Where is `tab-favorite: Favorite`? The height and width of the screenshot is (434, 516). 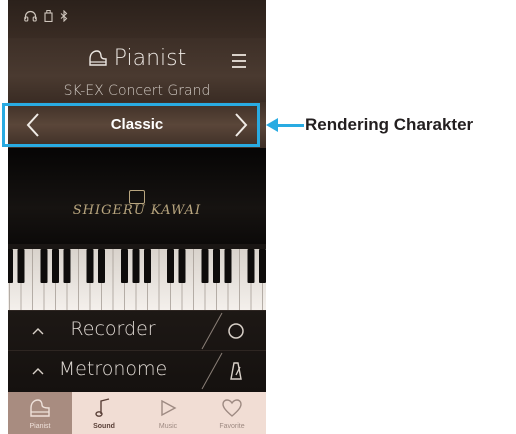 tab-favorite: Favorite is located at coordinates (232, 413).